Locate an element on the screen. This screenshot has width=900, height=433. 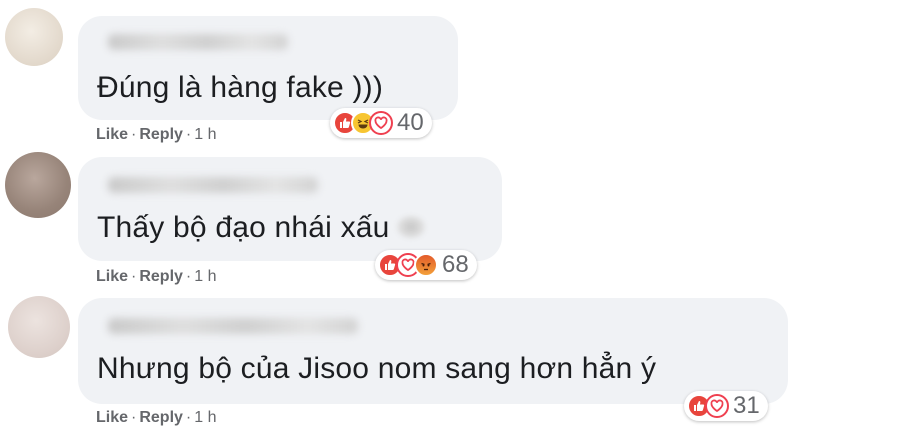
comment-text: Nhưng bộ của Jisoo nom sang hơn hẳn ý is located at coordinates (377, 368).